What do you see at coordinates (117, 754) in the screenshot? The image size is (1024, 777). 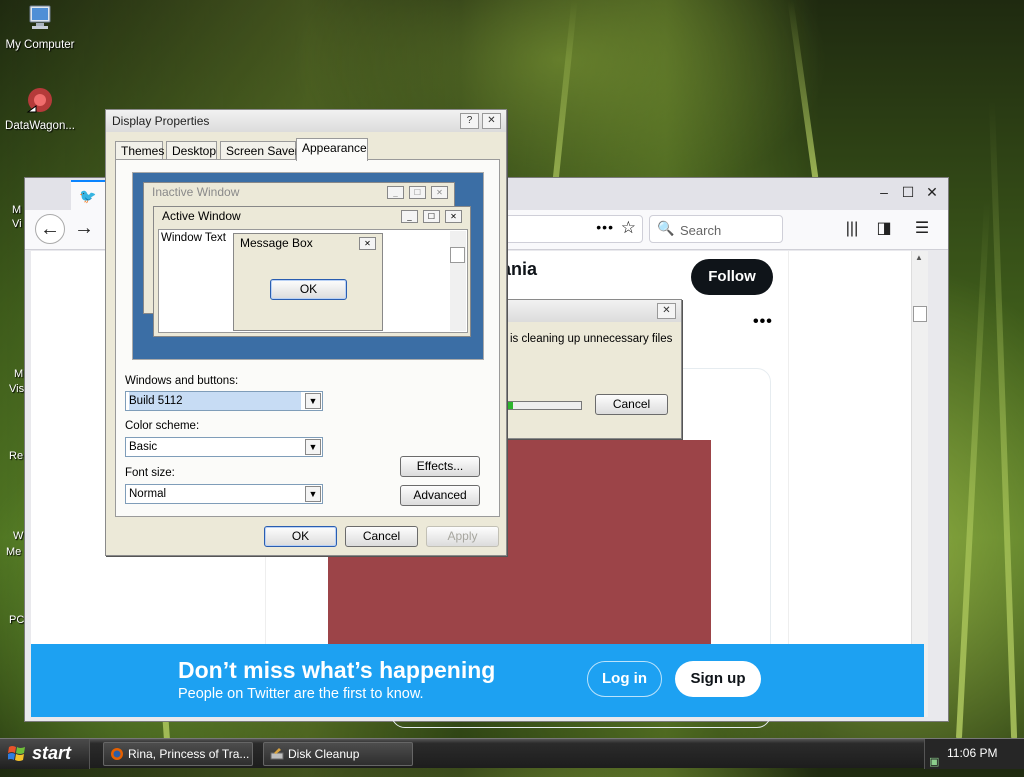 I see `firefox-icon` at bounding box center [117, 754].